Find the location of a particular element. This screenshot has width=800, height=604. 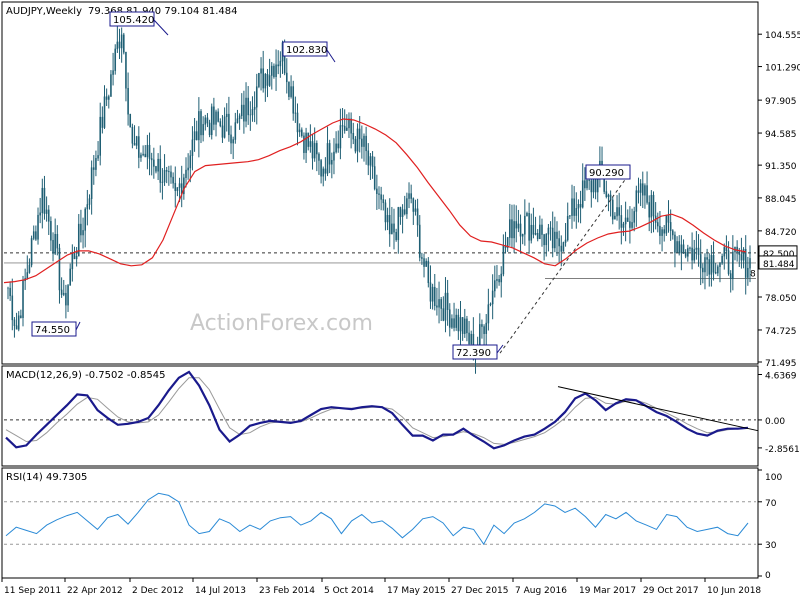

x-tick-label: 11 Sep 2011 is located at coordinates (32, 591).